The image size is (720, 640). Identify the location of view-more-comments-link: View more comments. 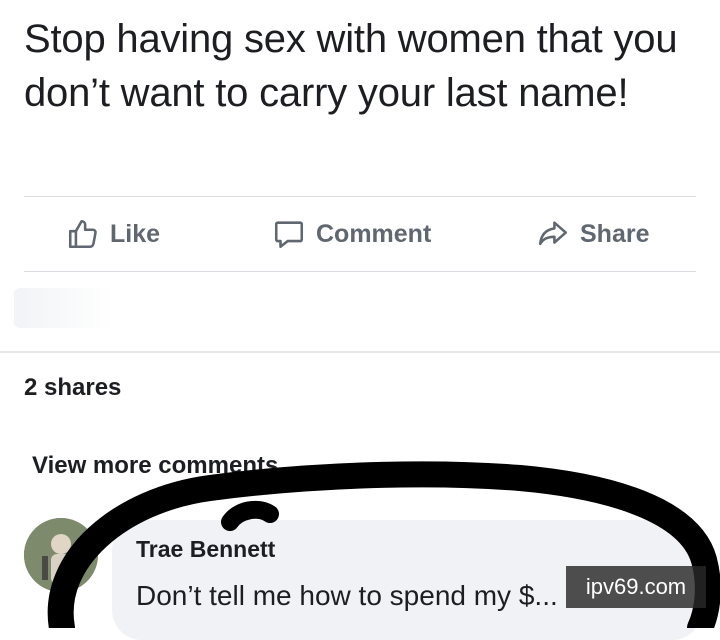
(155, 466).